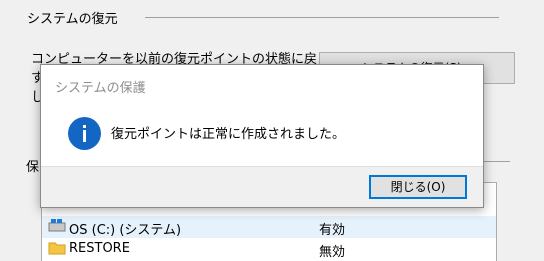 This screenshot has width=544, height=261. Describe the element at coordinates (332, 230) in the screenshot. I see `drive-status: 有効` at that location.